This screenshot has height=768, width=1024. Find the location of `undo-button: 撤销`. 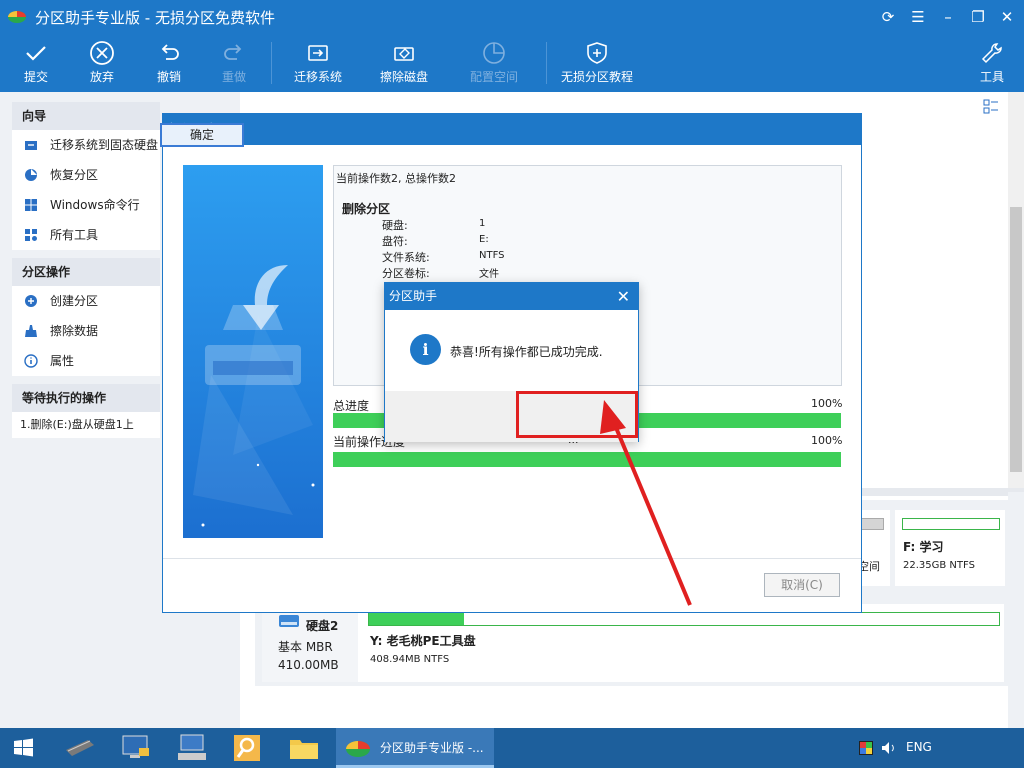

undo-button: 撤销 is located at coordinates (169, 63).